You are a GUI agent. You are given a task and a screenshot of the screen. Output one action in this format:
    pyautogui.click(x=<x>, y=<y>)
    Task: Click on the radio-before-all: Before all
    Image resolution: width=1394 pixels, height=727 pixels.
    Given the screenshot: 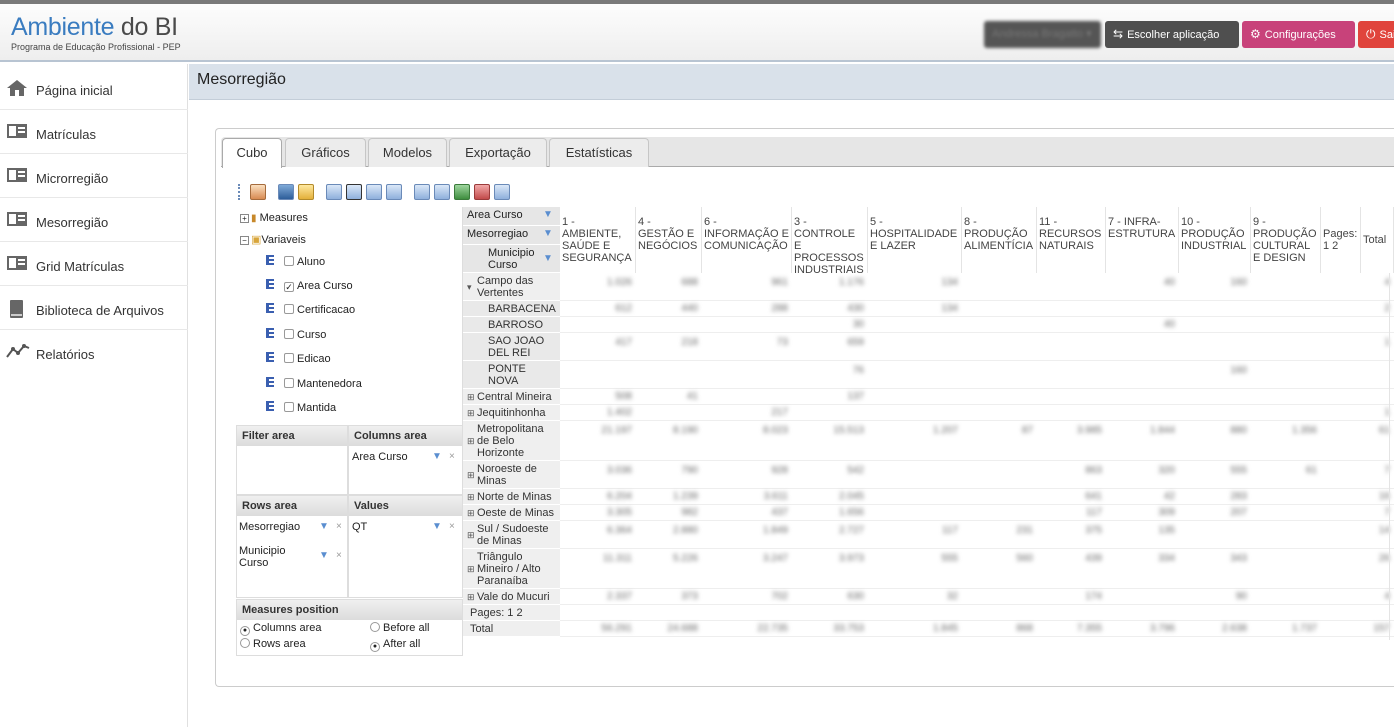 What is the action you would take?
    pyautogui.click(x=399, y=628)
    